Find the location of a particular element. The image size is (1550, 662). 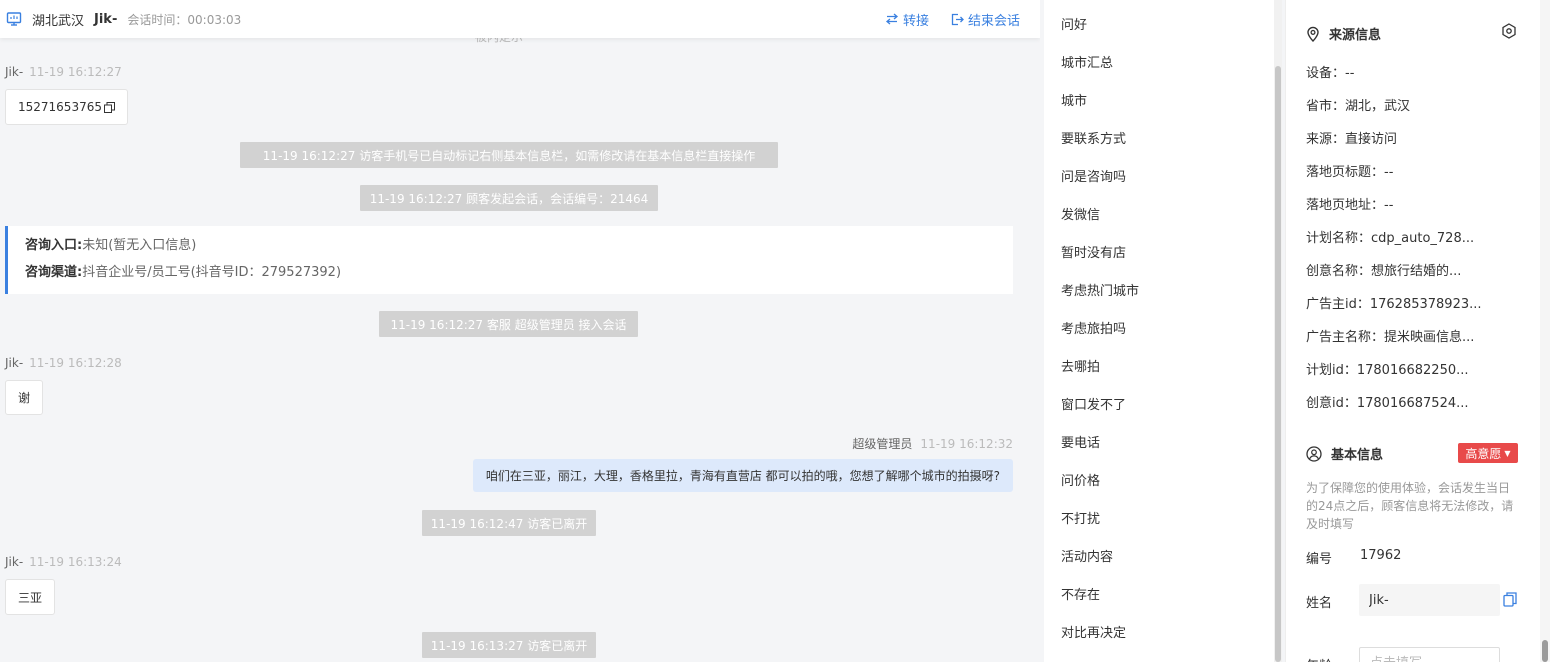

visitor-message-bubble: 三亚 is located at coordinates (30, 597).